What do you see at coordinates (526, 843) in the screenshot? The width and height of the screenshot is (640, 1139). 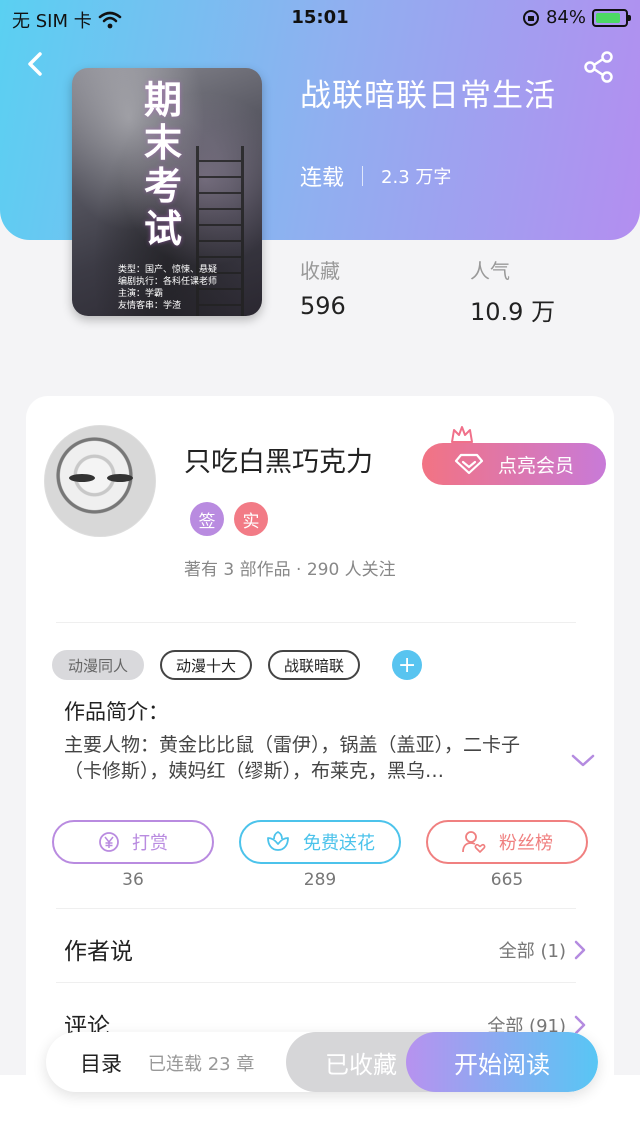 I see `fan-ranking-label: 粉丝榜` at bounding box center [526, 843].